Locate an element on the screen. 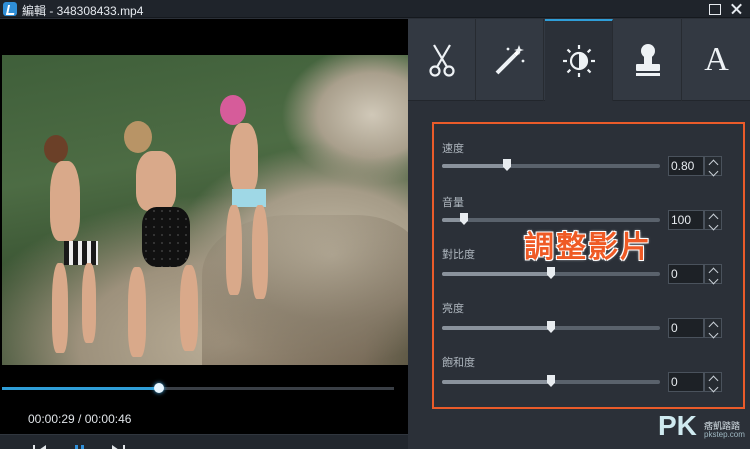 Image resolution: width=750 pixels, height=449 pixels. tab-cut is located at coordinates (442, 60).